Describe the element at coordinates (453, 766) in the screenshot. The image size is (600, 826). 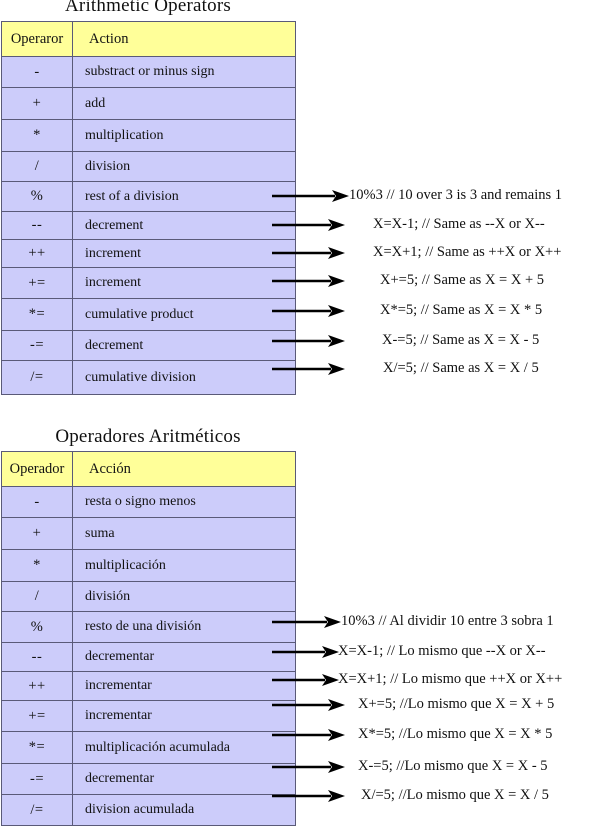
I see `annotation-note-es-row-10: X-=5; //Lo mismo que X = X - 5` at that location.